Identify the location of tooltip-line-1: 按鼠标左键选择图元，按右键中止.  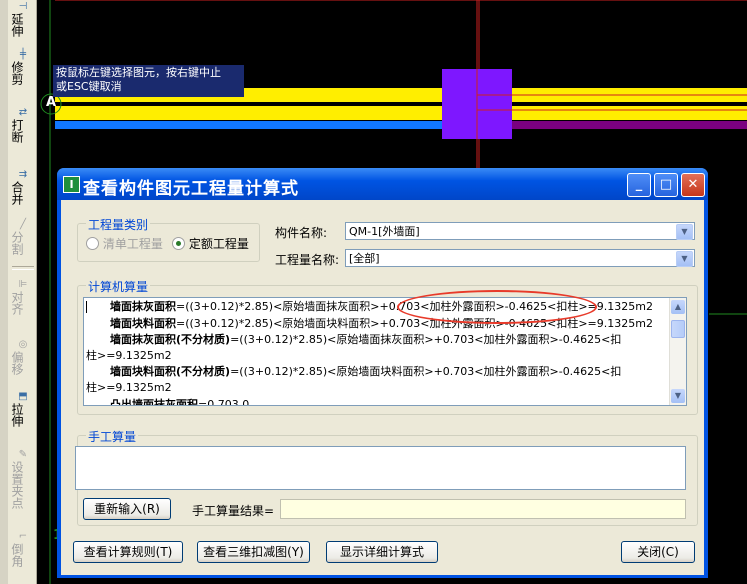
(138, 72).